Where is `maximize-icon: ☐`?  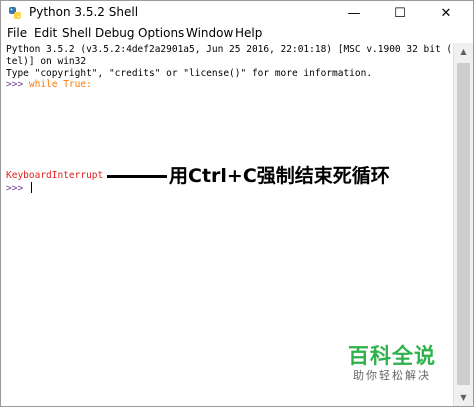
maximize-icon: ☐ is located at coordinates (400, 13).